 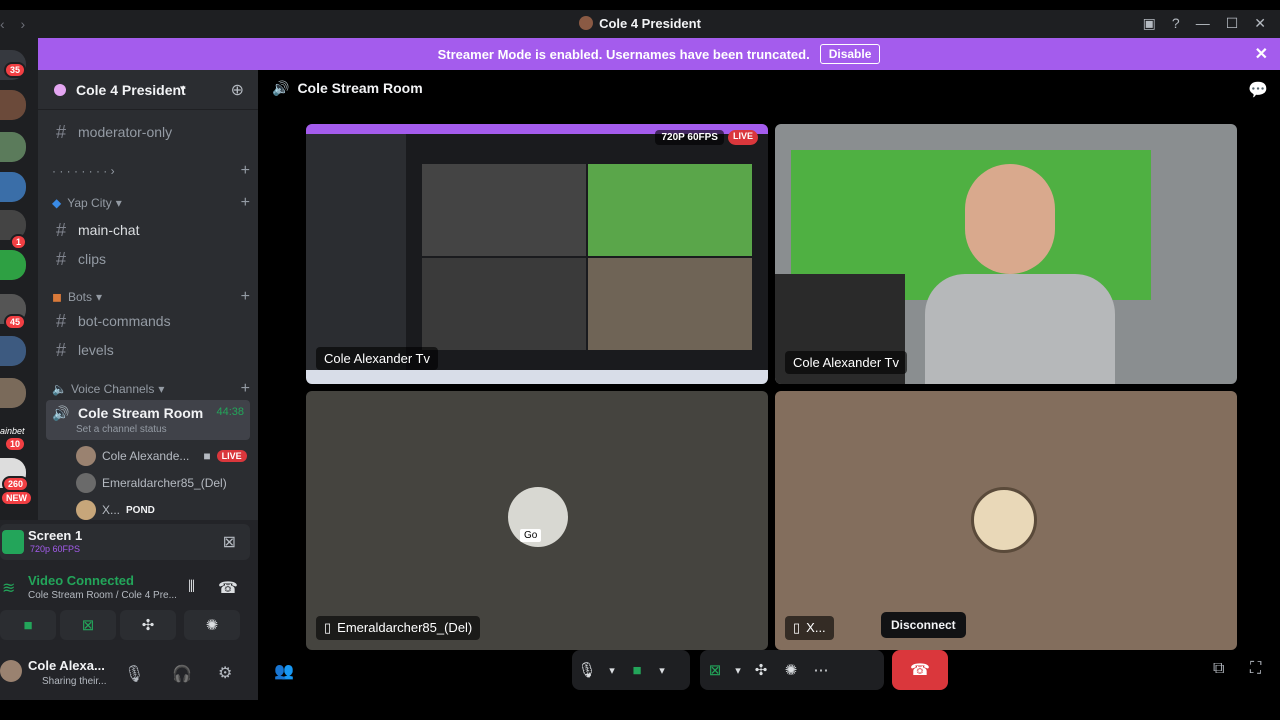 What do you see at coordinates (1010, 219) in the screenshot?
I see `person-face` at bounding box center [1010, 219].